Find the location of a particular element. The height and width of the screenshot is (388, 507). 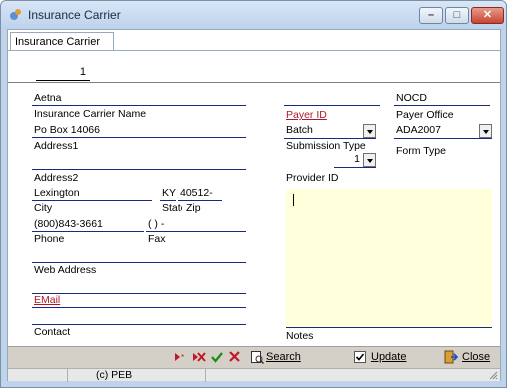

update-label: Update is located at coordinates (389, 357).